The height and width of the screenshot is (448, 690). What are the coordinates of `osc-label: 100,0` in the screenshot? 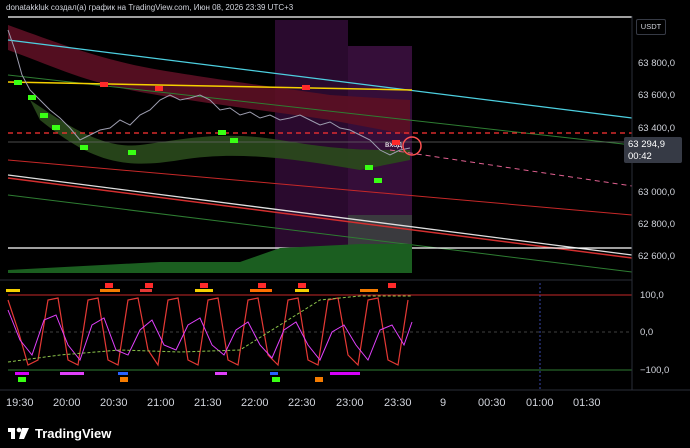 It's located at (652, 295).